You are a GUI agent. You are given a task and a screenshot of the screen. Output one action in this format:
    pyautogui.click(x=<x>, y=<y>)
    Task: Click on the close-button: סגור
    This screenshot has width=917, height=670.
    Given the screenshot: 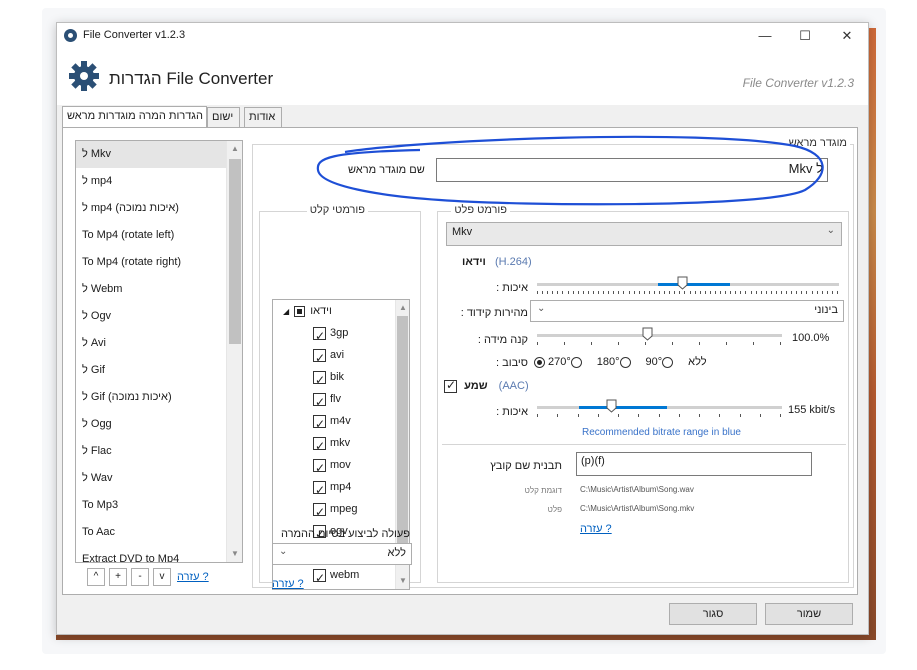 What is the action you would take?
    pyautogui.click(x=713, y=614)
    